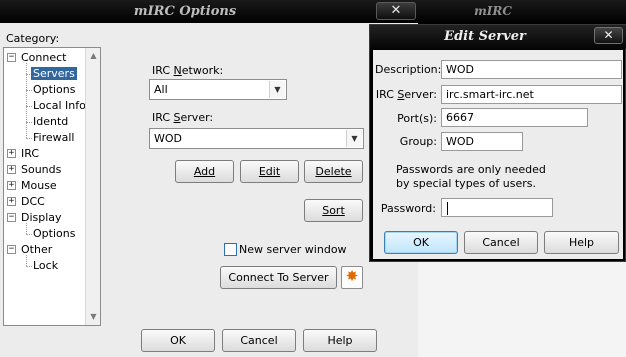 This screenshot has height=357, width=626. What do you see at coordinates (333, 171) in the screenshot?
I see `delete-button: Delete` at bounding box center [333, 171].